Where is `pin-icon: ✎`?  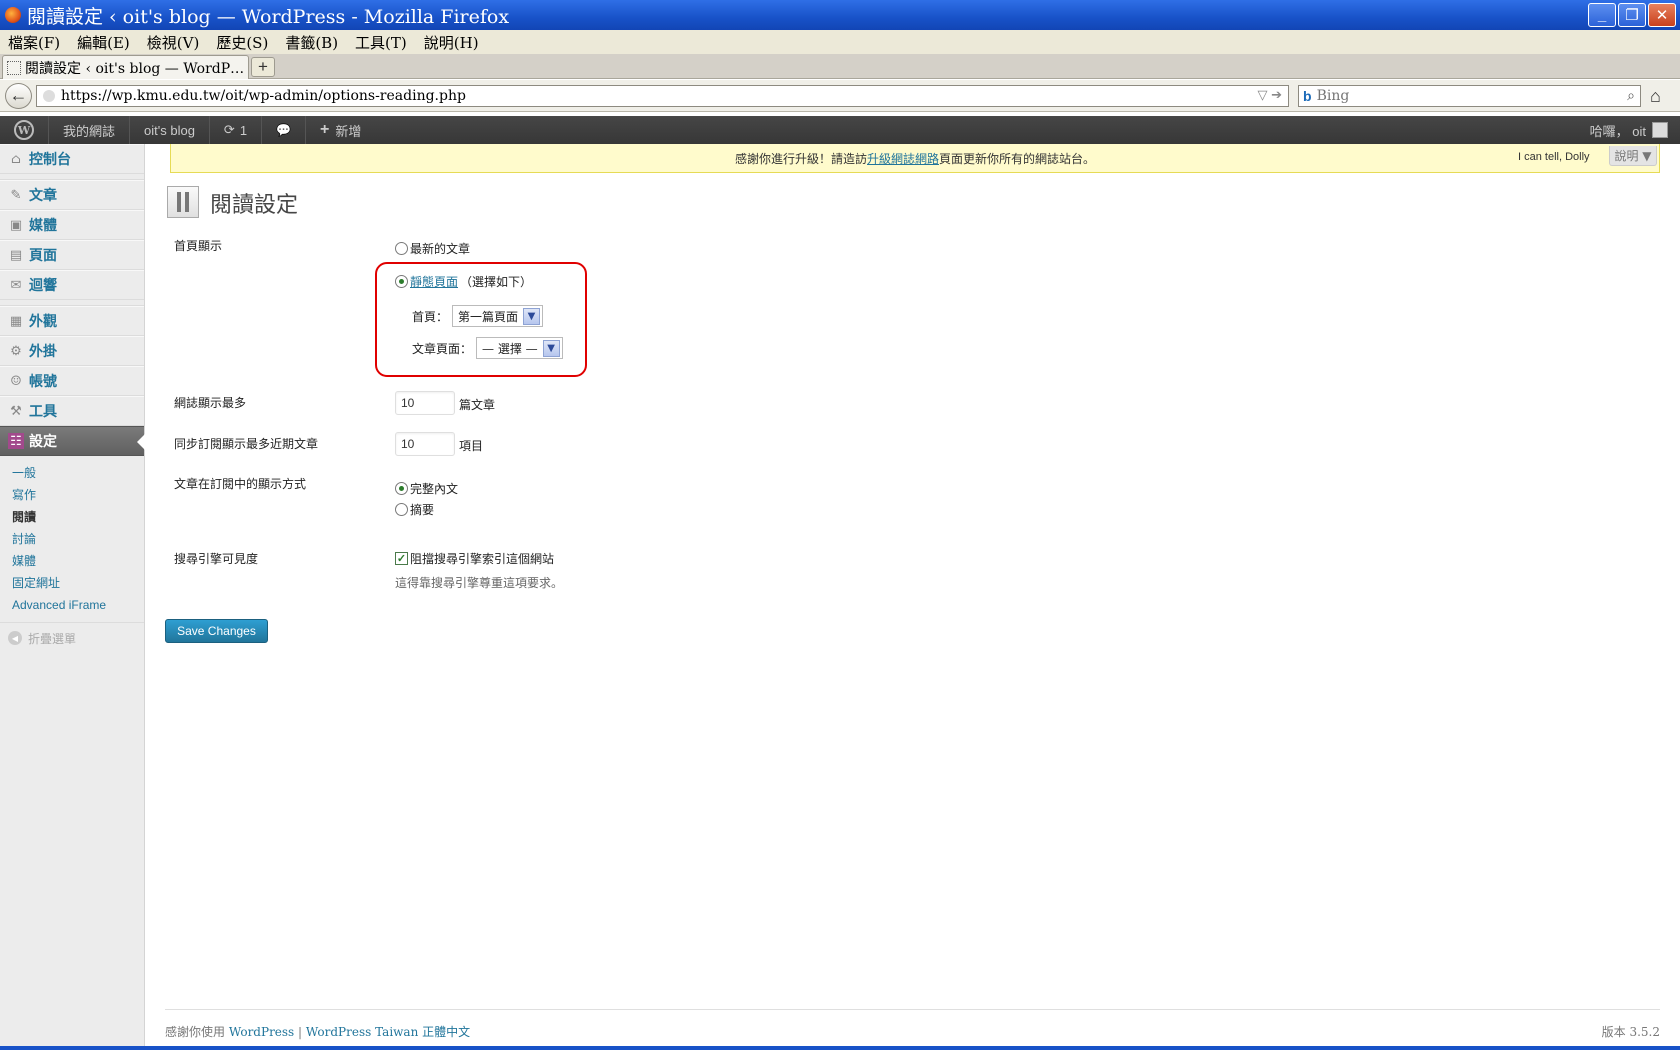
pin-icon: ✎ is located at coordinates (16, 195).